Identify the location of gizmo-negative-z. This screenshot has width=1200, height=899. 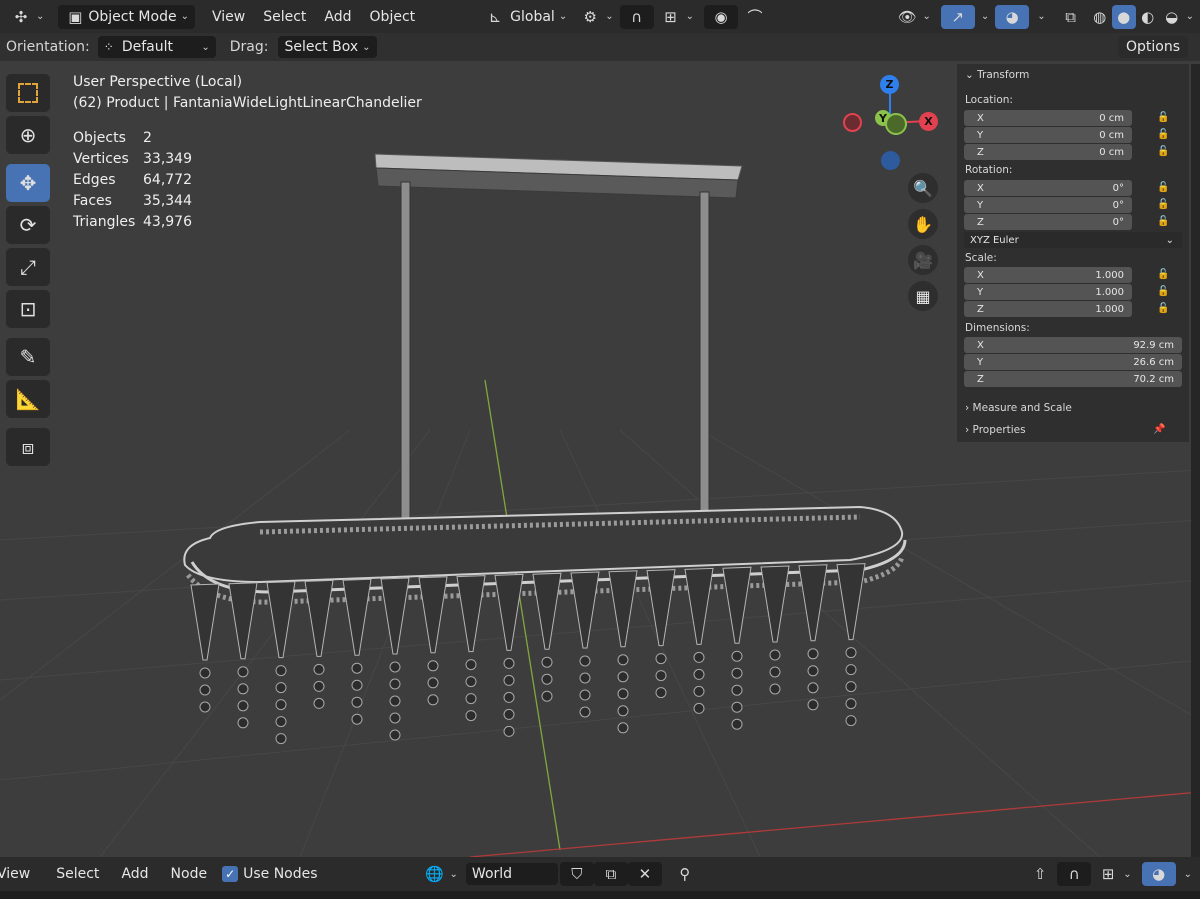
(890, 160).